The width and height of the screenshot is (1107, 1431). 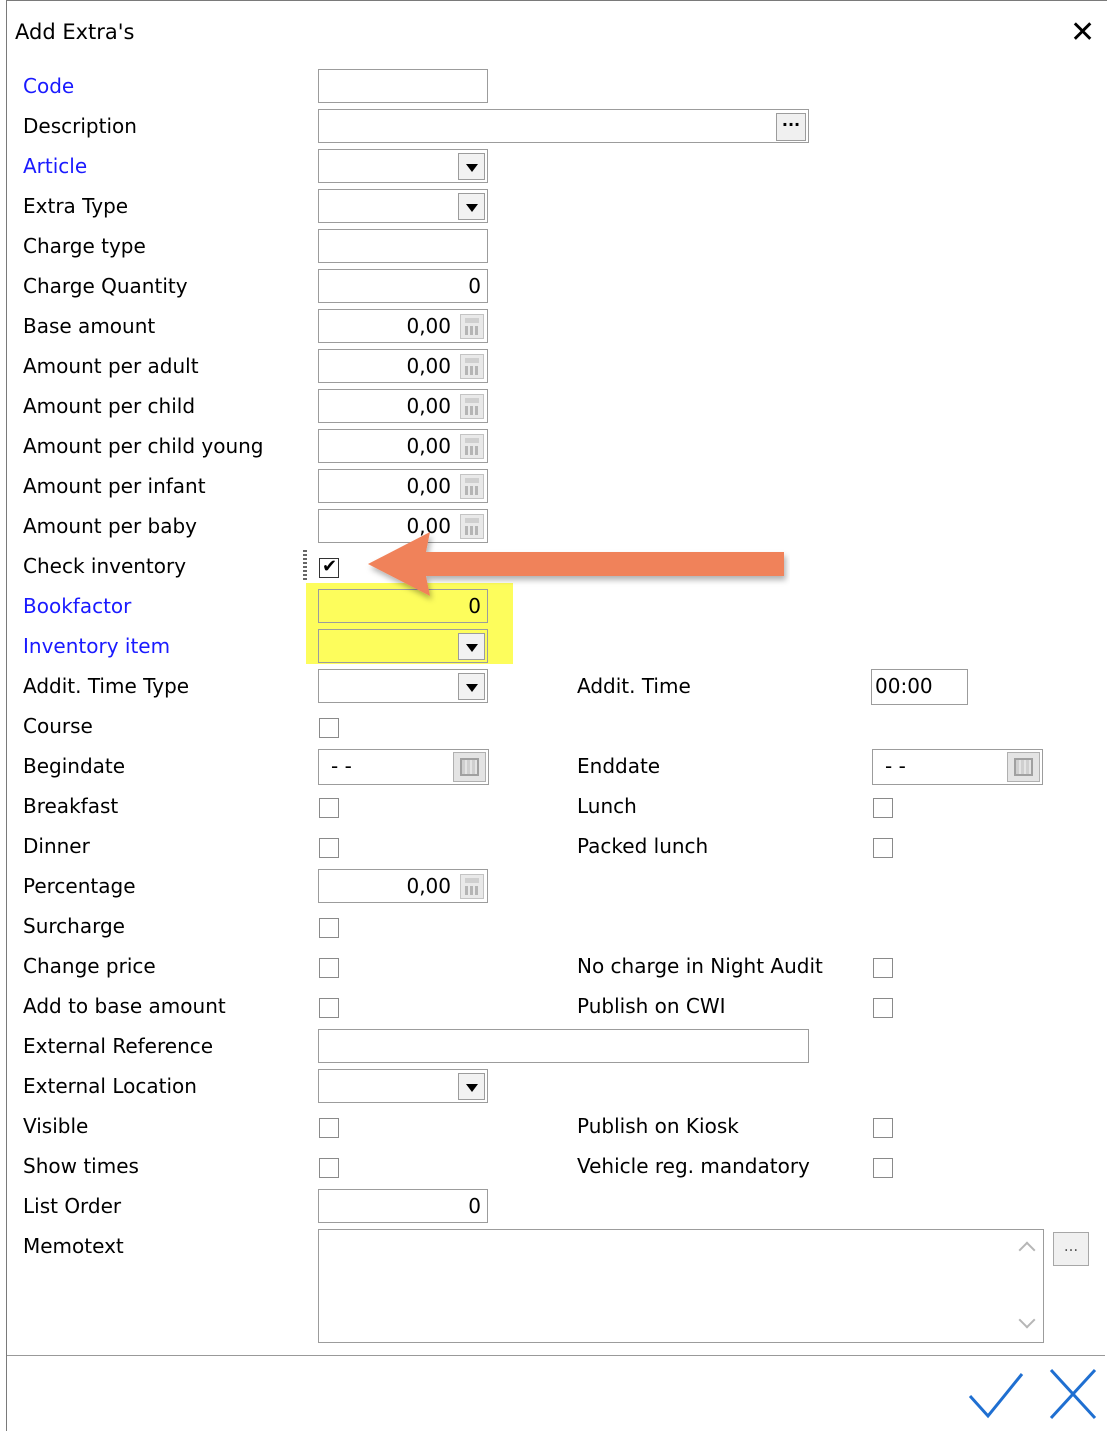 What do you see at coordinates (329, 1128) in the screenshot?
I see `visible-checkbox` at bounding box center [329, 1128].